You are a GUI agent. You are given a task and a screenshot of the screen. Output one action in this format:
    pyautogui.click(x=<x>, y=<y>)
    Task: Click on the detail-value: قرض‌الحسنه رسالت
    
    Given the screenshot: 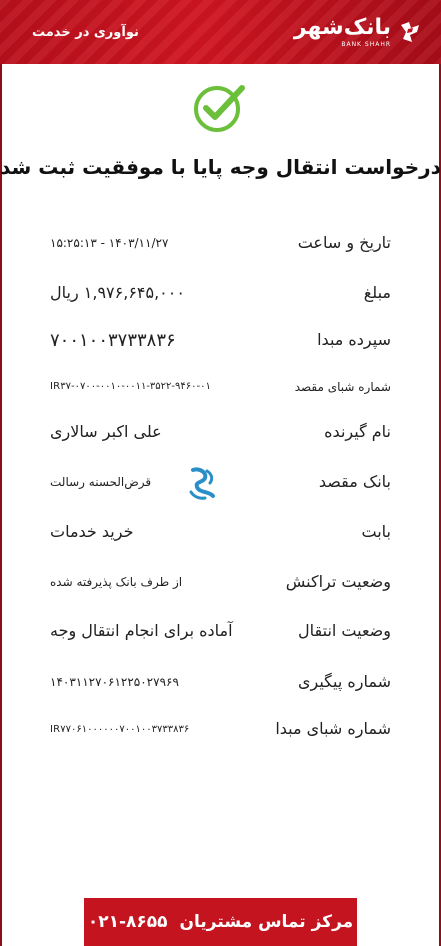 What is the action you would take?
    pyautogui.click(x=101, y=482)
    